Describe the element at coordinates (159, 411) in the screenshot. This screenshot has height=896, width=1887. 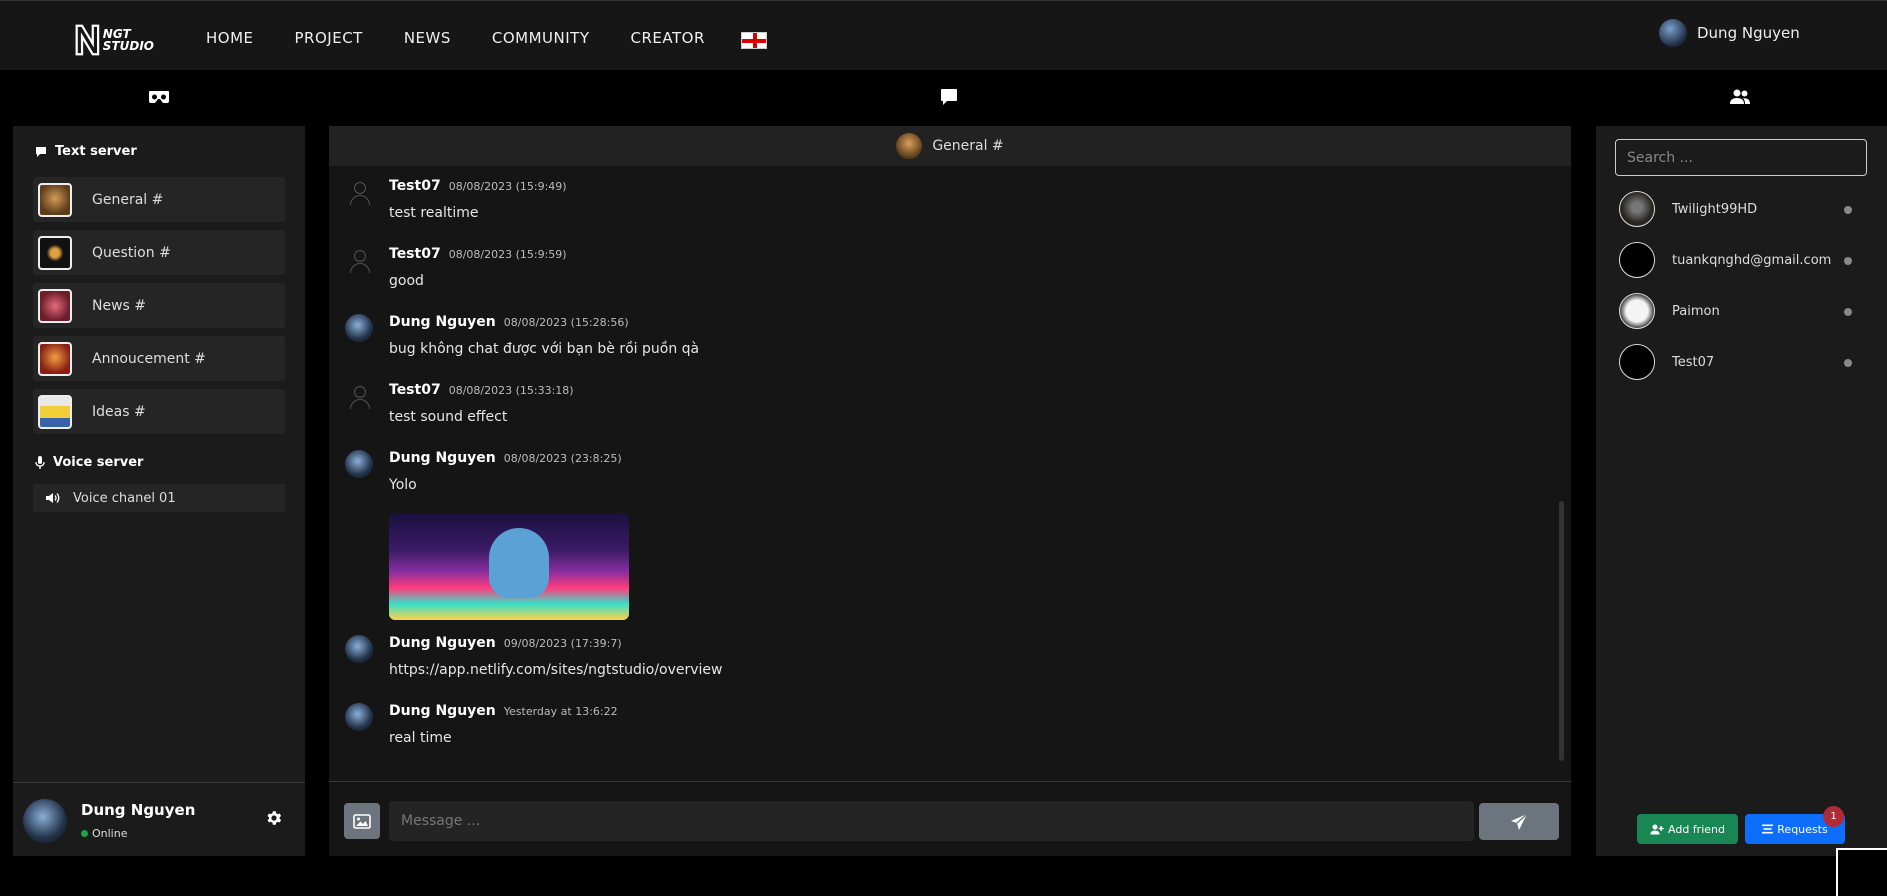
I see `channel-ideas: Ideas #` at that location.